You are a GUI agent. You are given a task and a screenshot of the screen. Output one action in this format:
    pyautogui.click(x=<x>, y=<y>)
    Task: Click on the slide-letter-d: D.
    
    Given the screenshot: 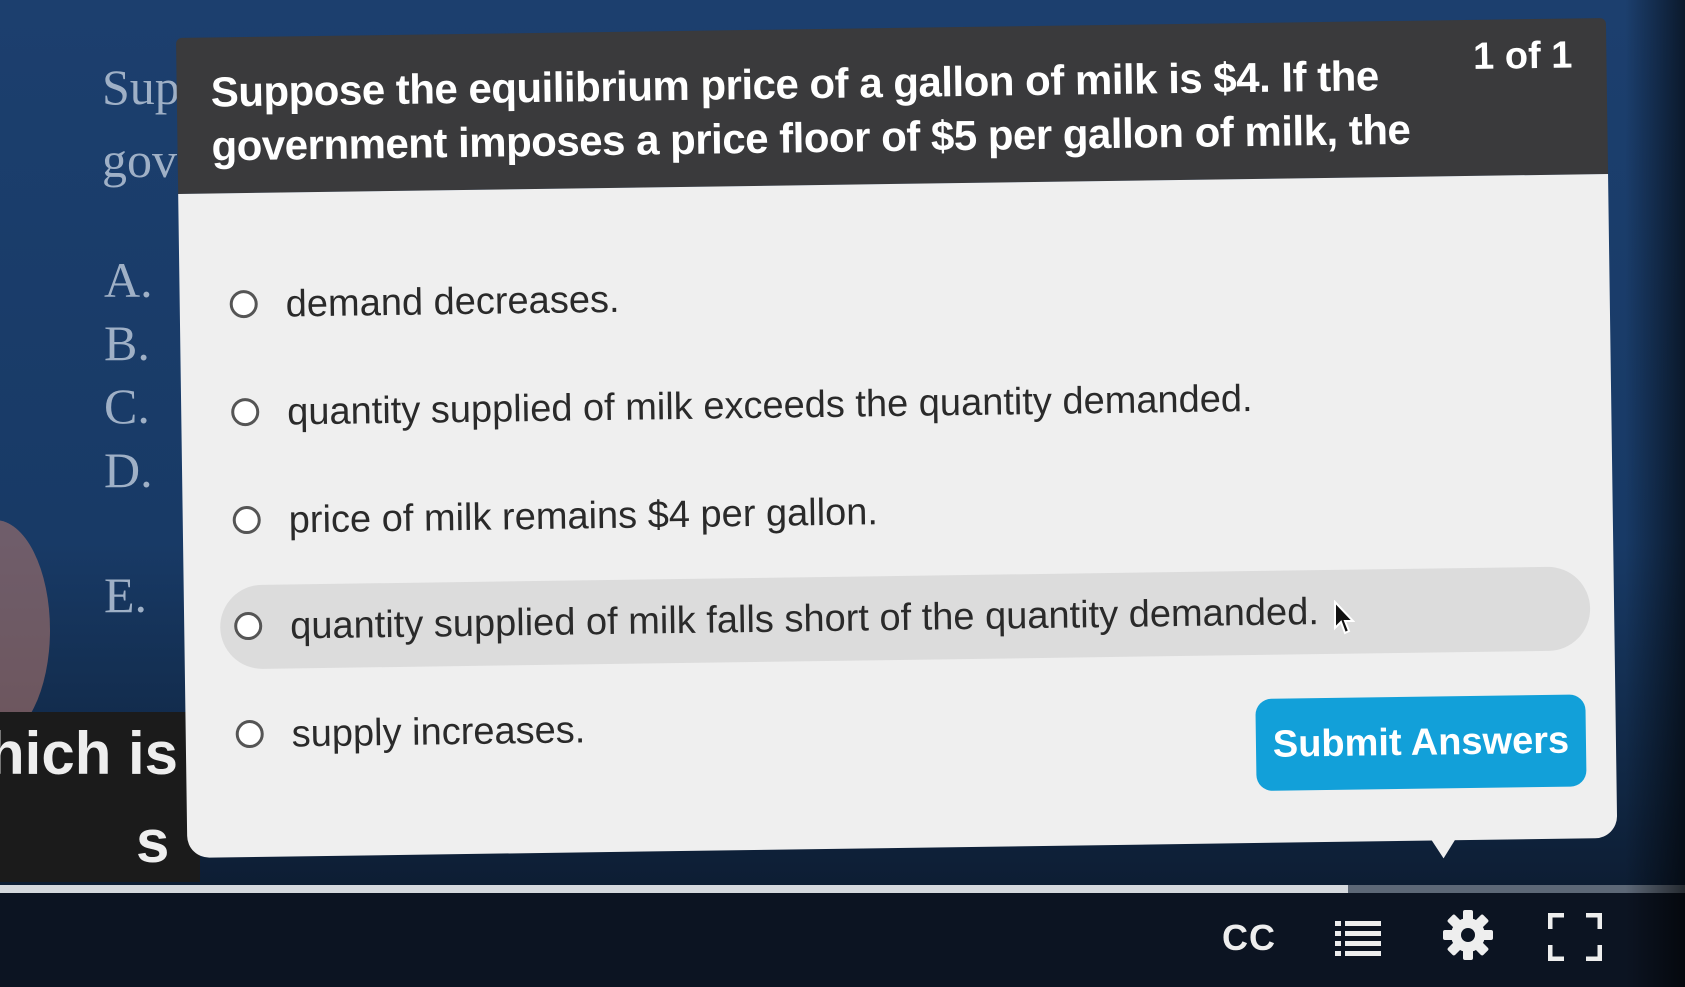 What is the action you would take?
    pyautogui.click(x=128, y=470)
    